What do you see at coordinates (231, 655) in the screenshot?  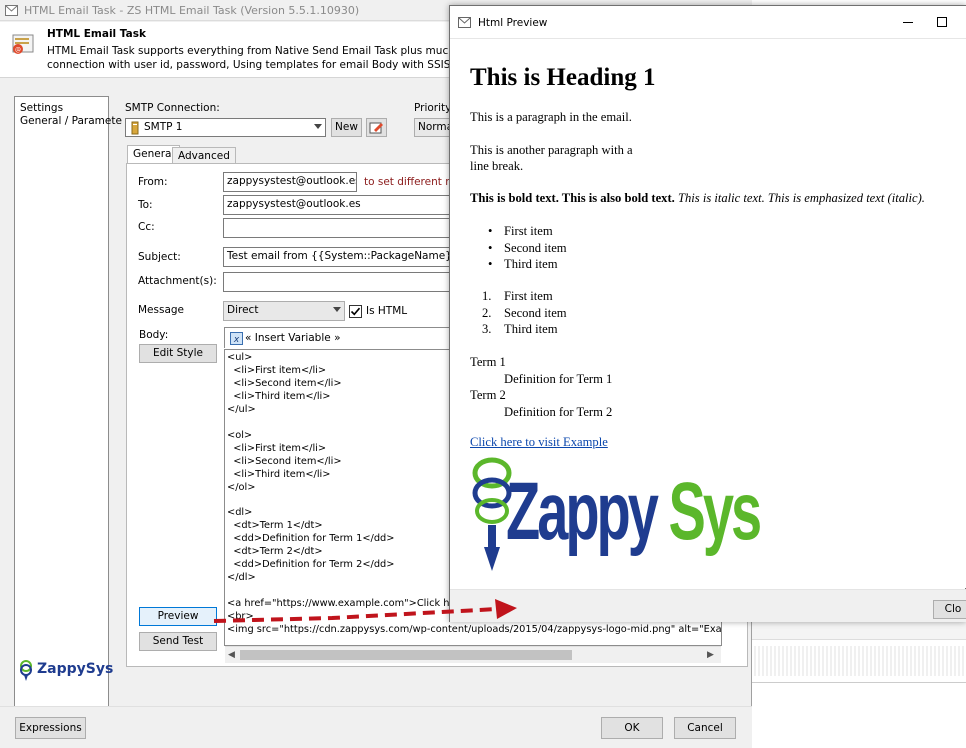 I see `scroll-left-icon: ◀` at bounding box center [231, 655].